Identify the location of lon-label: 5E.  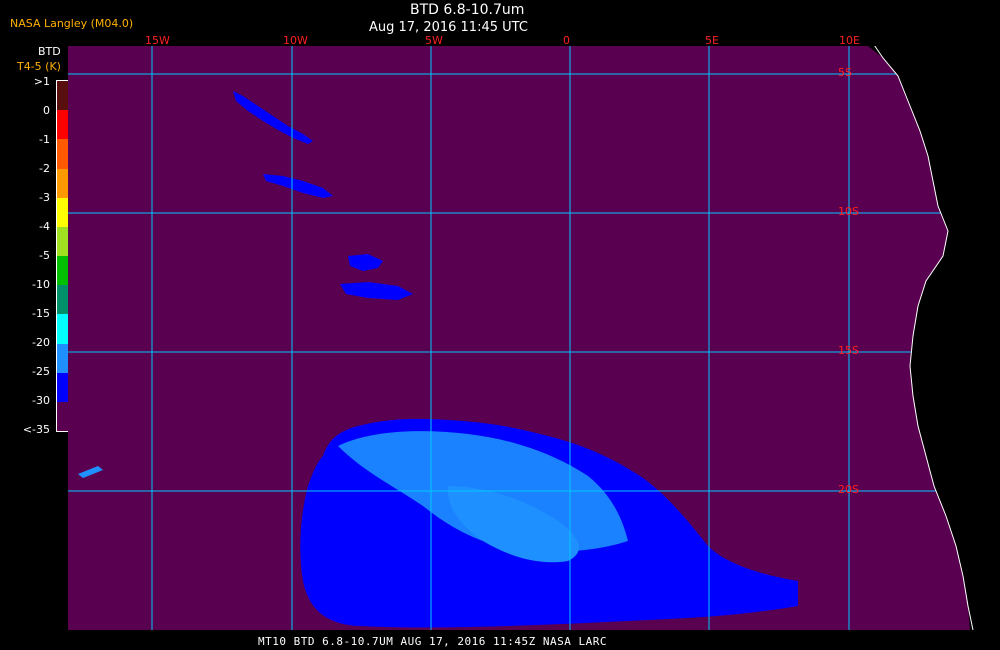
(712, 40).